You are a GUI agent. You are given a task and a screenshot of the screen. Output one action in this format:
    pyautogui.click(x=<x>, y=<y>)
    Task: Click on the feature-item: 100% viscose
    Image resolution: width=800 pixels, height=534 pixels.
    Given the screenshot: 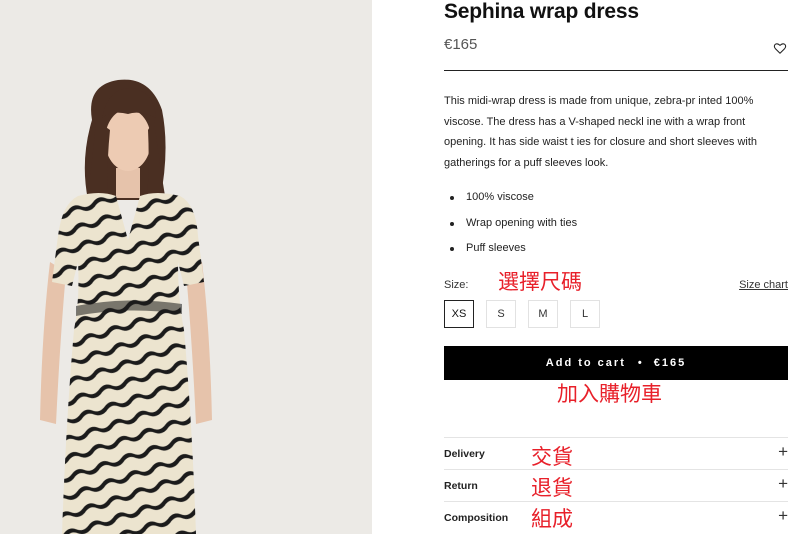 What is the action you would take?
    pyautogui.click(x=510, y=198)
    